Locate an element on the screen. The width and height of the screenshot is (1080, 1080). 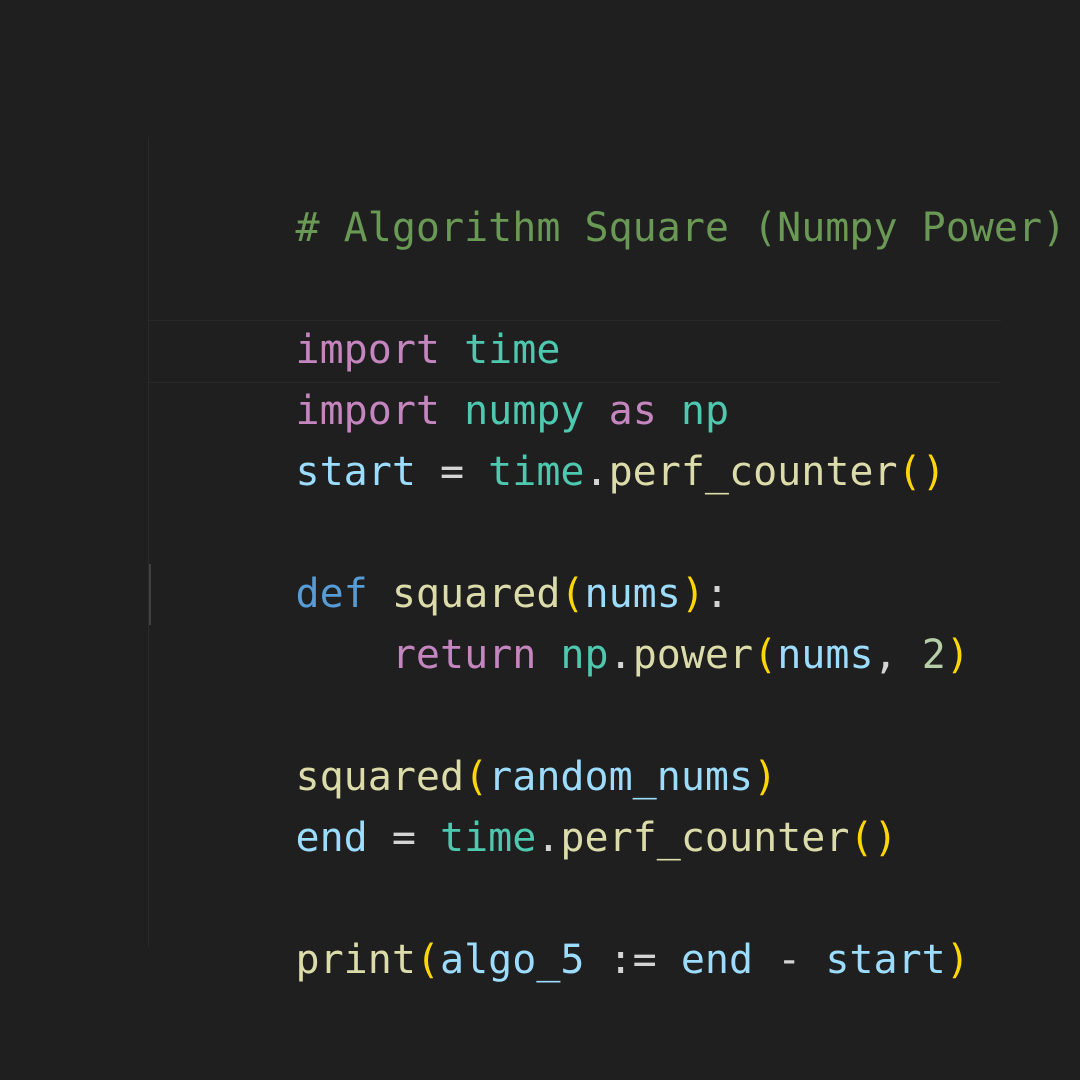
code-line-11: end = time.perf_counter() is located at coordinates (524, 804).